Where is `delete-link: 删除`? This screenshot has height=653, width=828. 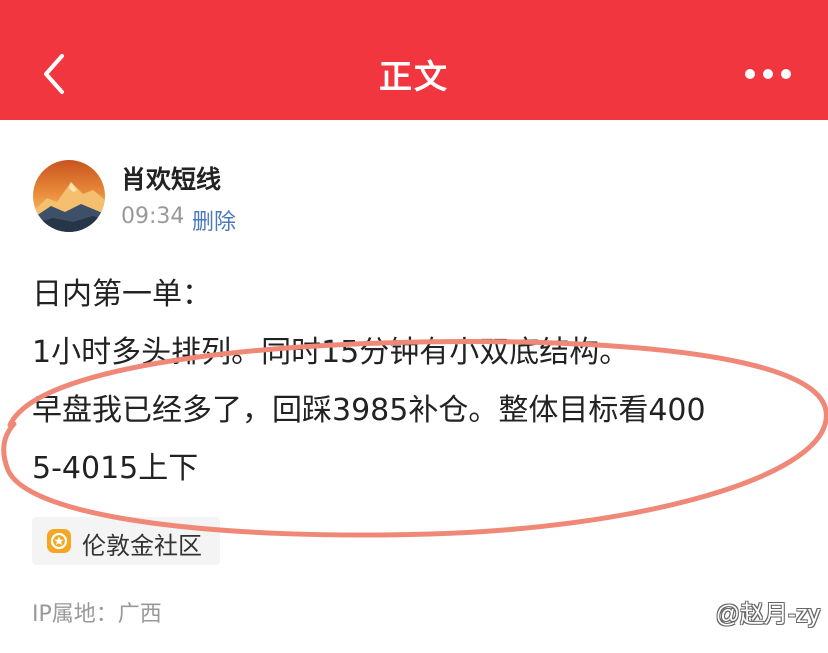
delete-link: 删除 is located at coordinates (214, 220).